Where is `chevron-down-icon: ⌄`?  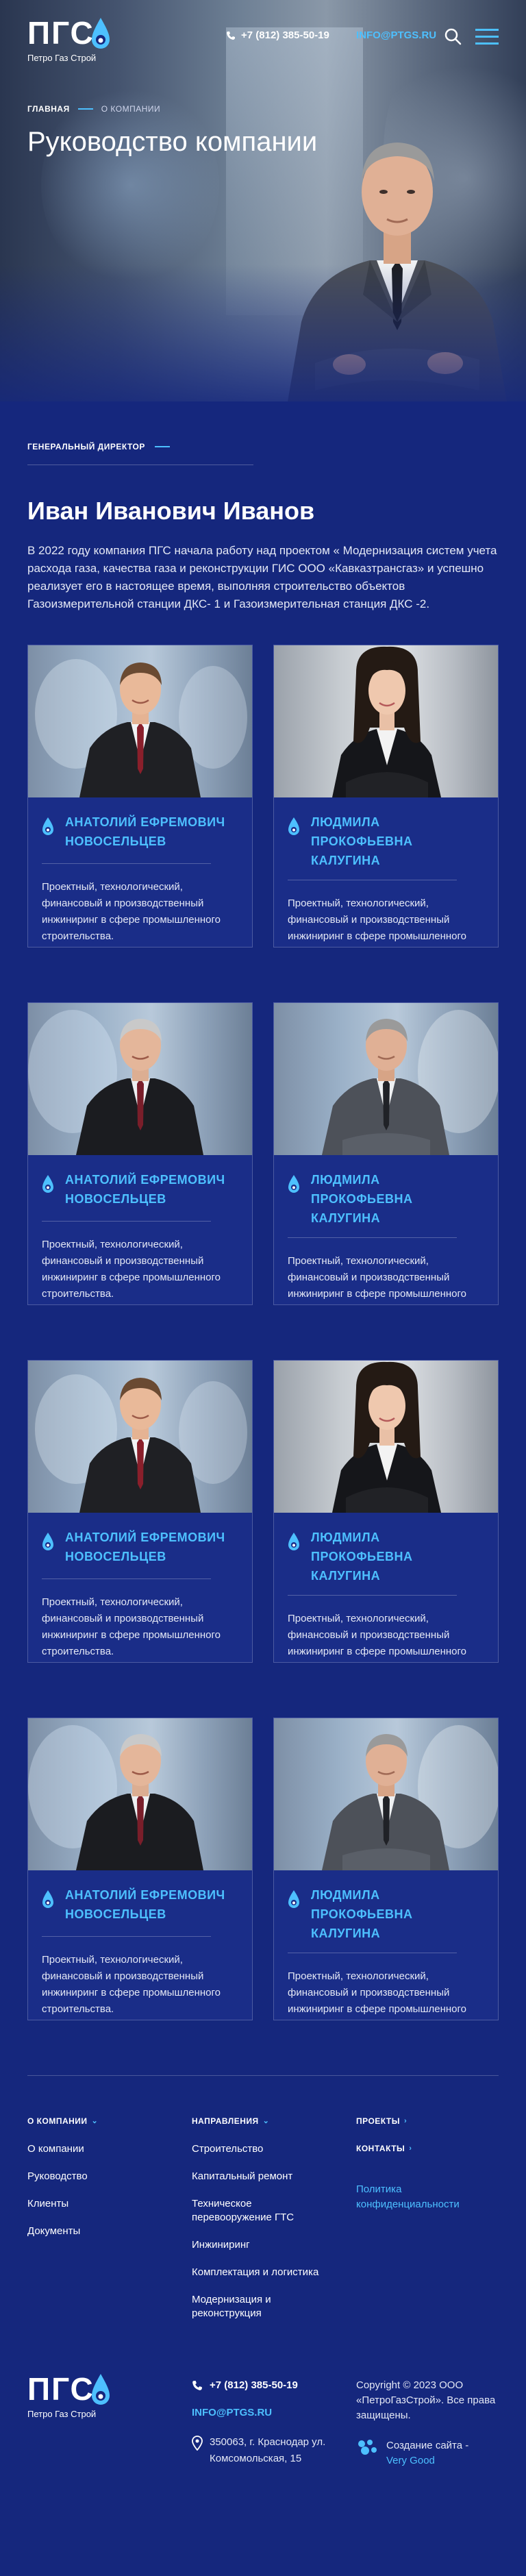
chevron-down-icon: ⌄ is located at coordinates (95, 2121).